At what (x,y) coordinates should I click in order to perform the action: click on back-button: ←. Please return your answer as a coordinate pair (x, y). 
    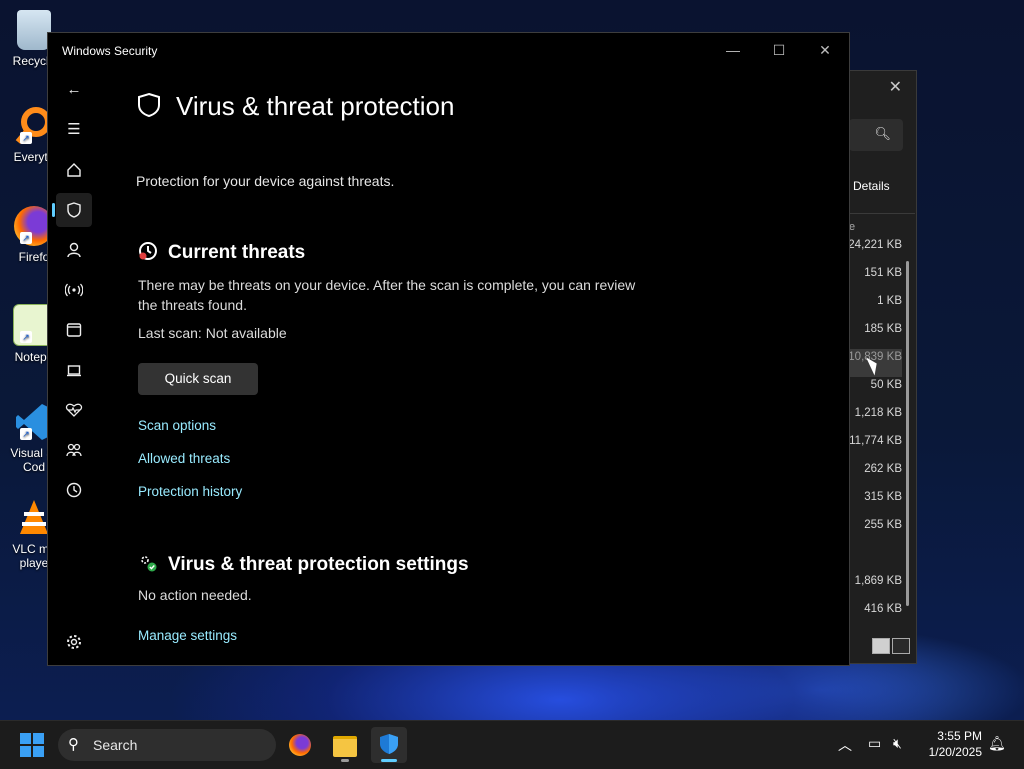
    Looking at the image, I should click on (74, 90).